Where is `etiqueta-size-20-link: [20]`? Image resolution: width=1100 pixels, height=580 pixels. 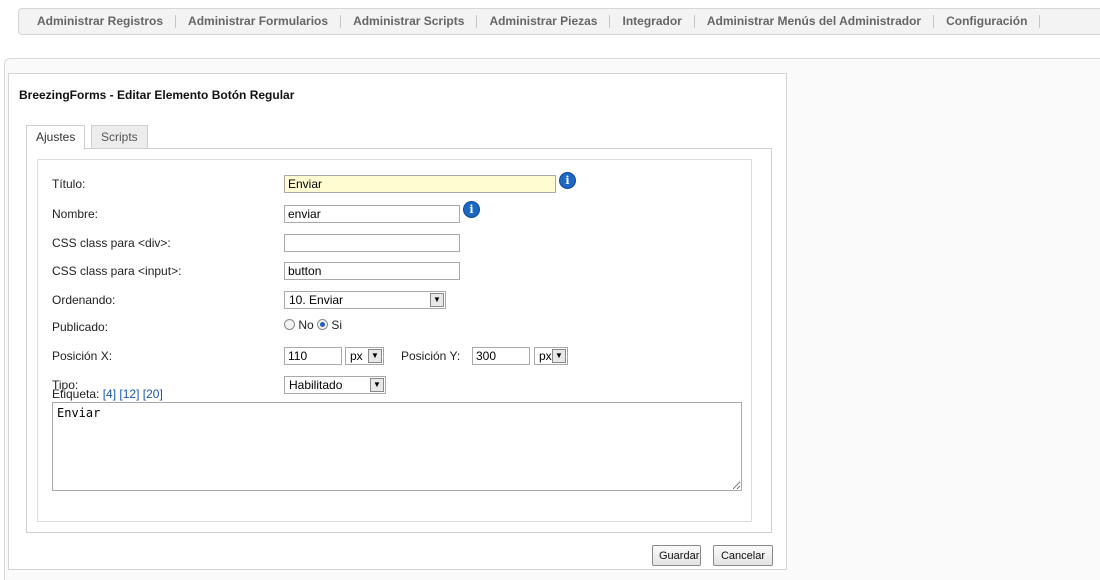
etiqueta-size-20-link: [20] is located at coordinates (153, 394).